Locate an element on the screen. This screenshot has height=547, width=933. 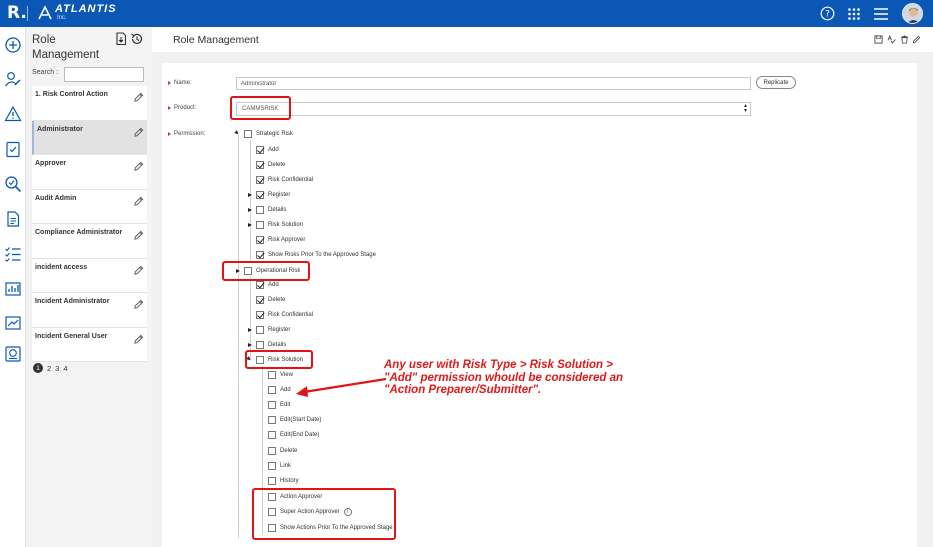
warning-icon is located at coordinates (13, 114).